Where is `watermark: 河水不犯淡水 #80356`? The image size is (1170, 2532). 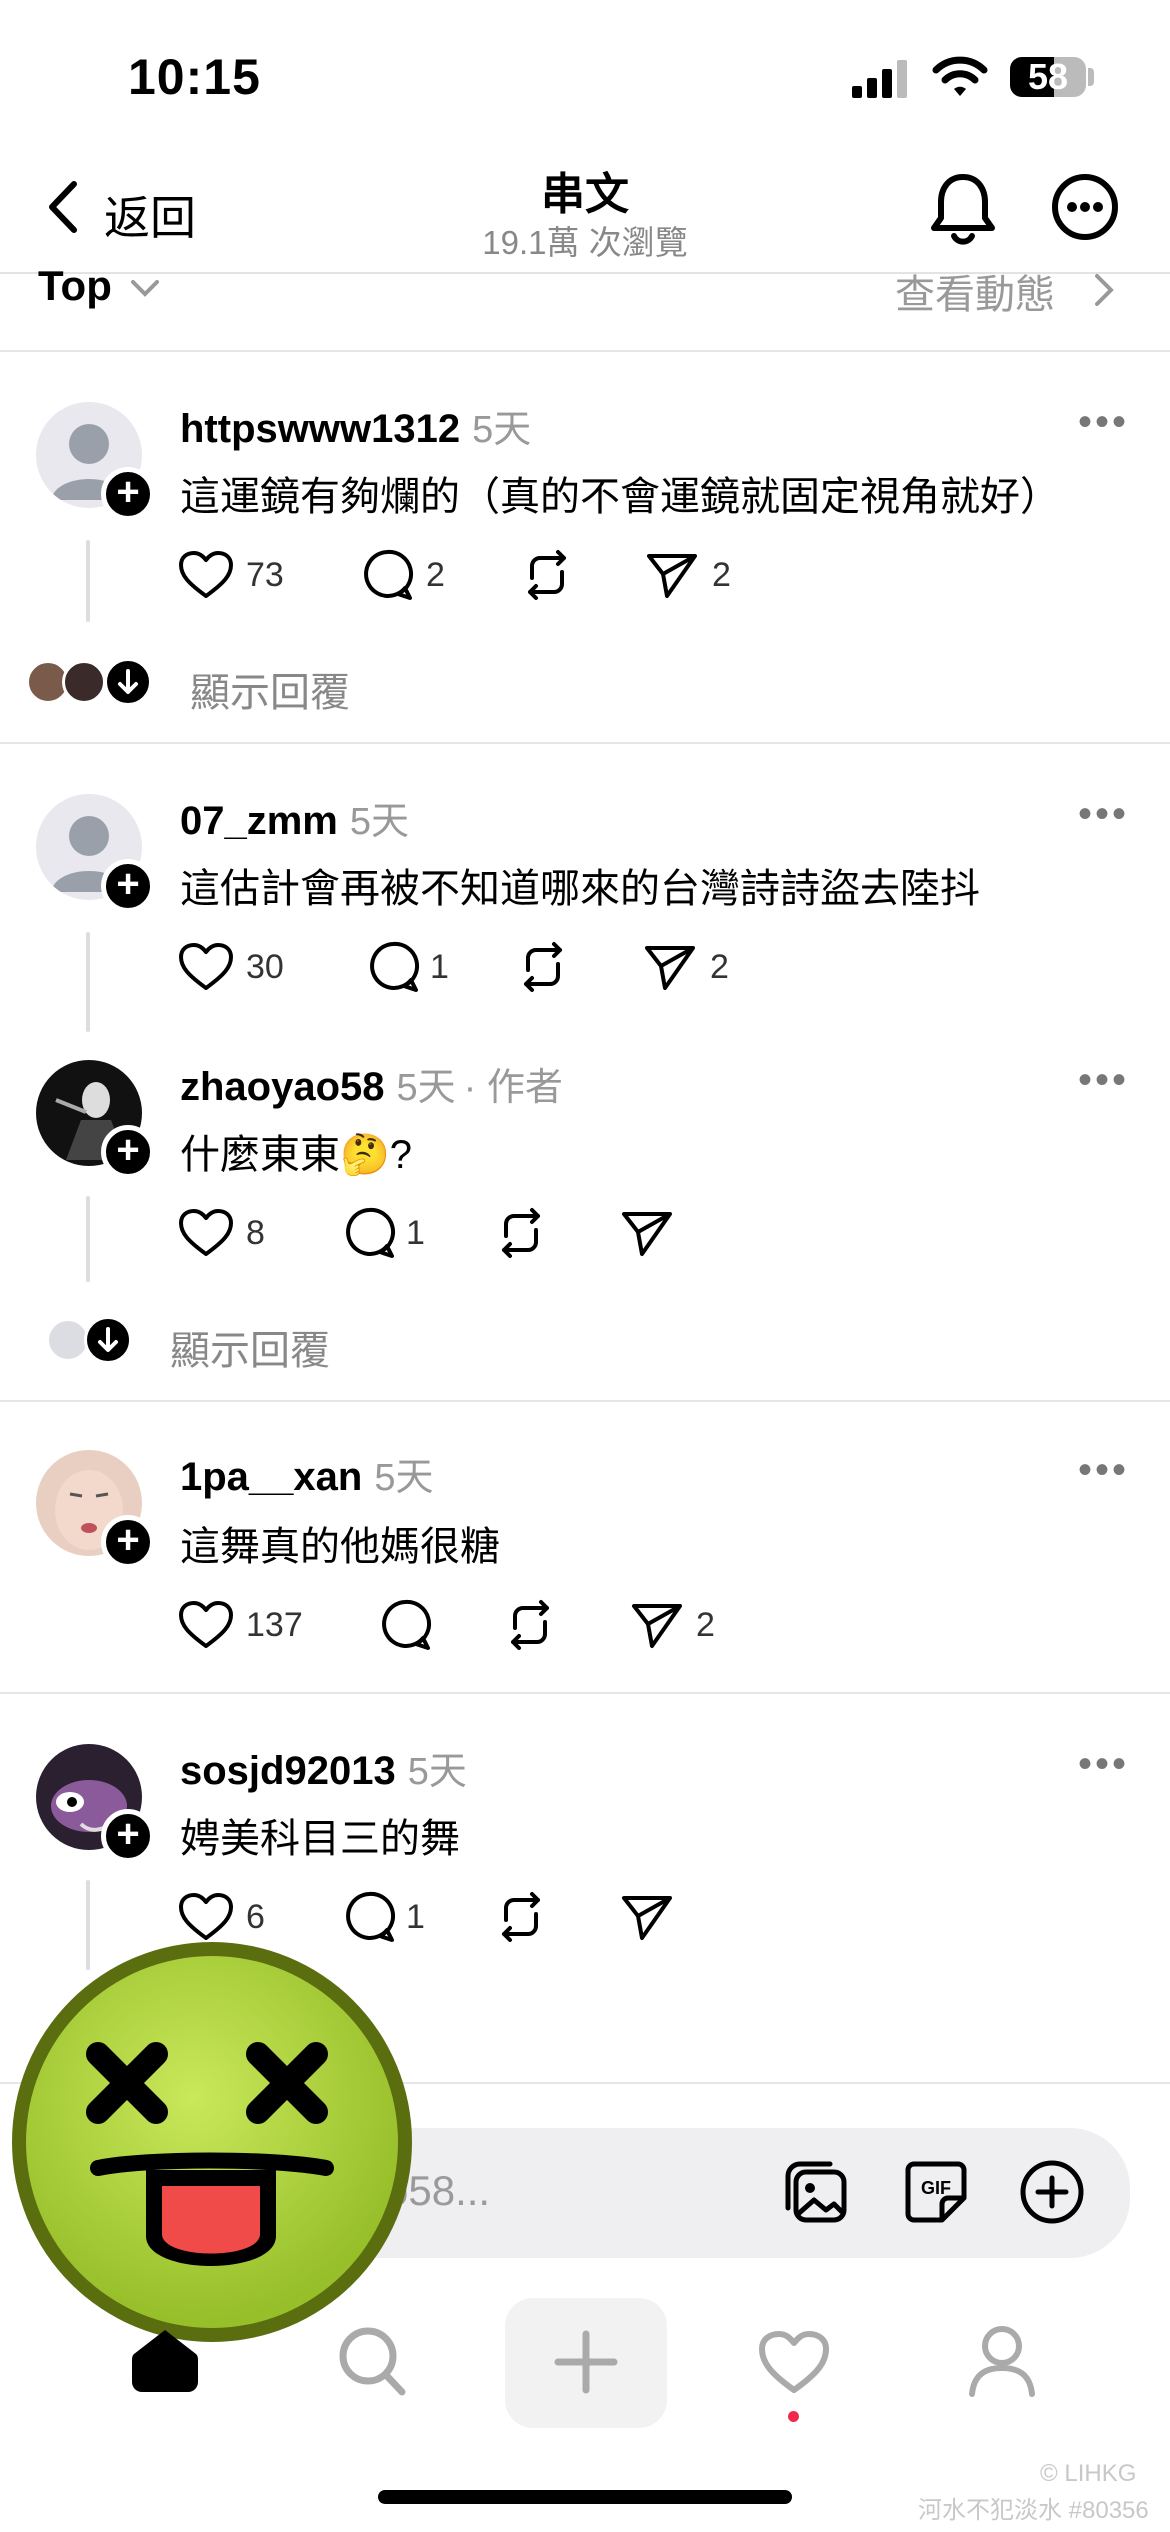
watermark: 河水不犯淡水 #80356 is located at coordinates (1033, 2510).